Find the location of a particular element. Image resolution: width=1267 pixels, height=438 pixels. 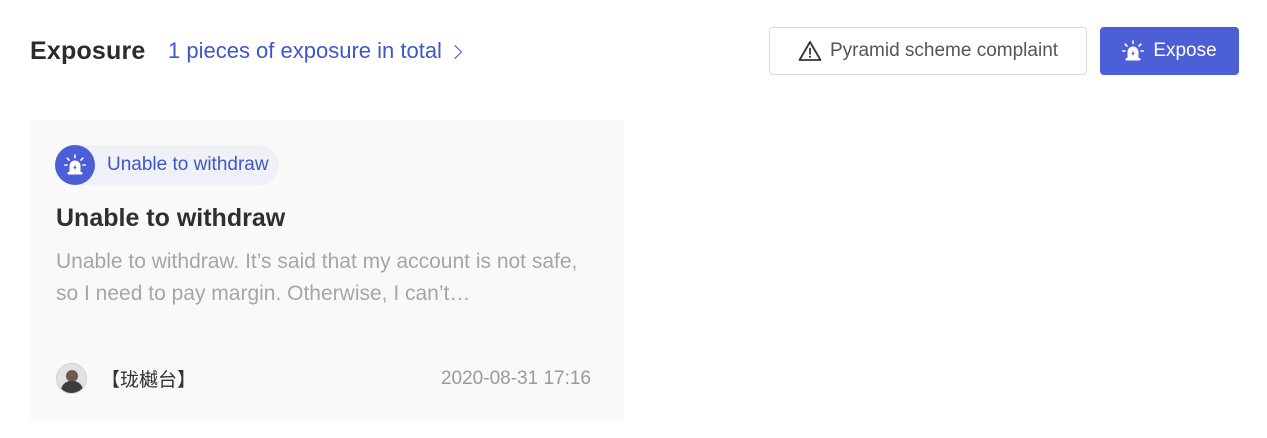

category-tag-label: Unable to withdraw is located at coordinates (188, 164).